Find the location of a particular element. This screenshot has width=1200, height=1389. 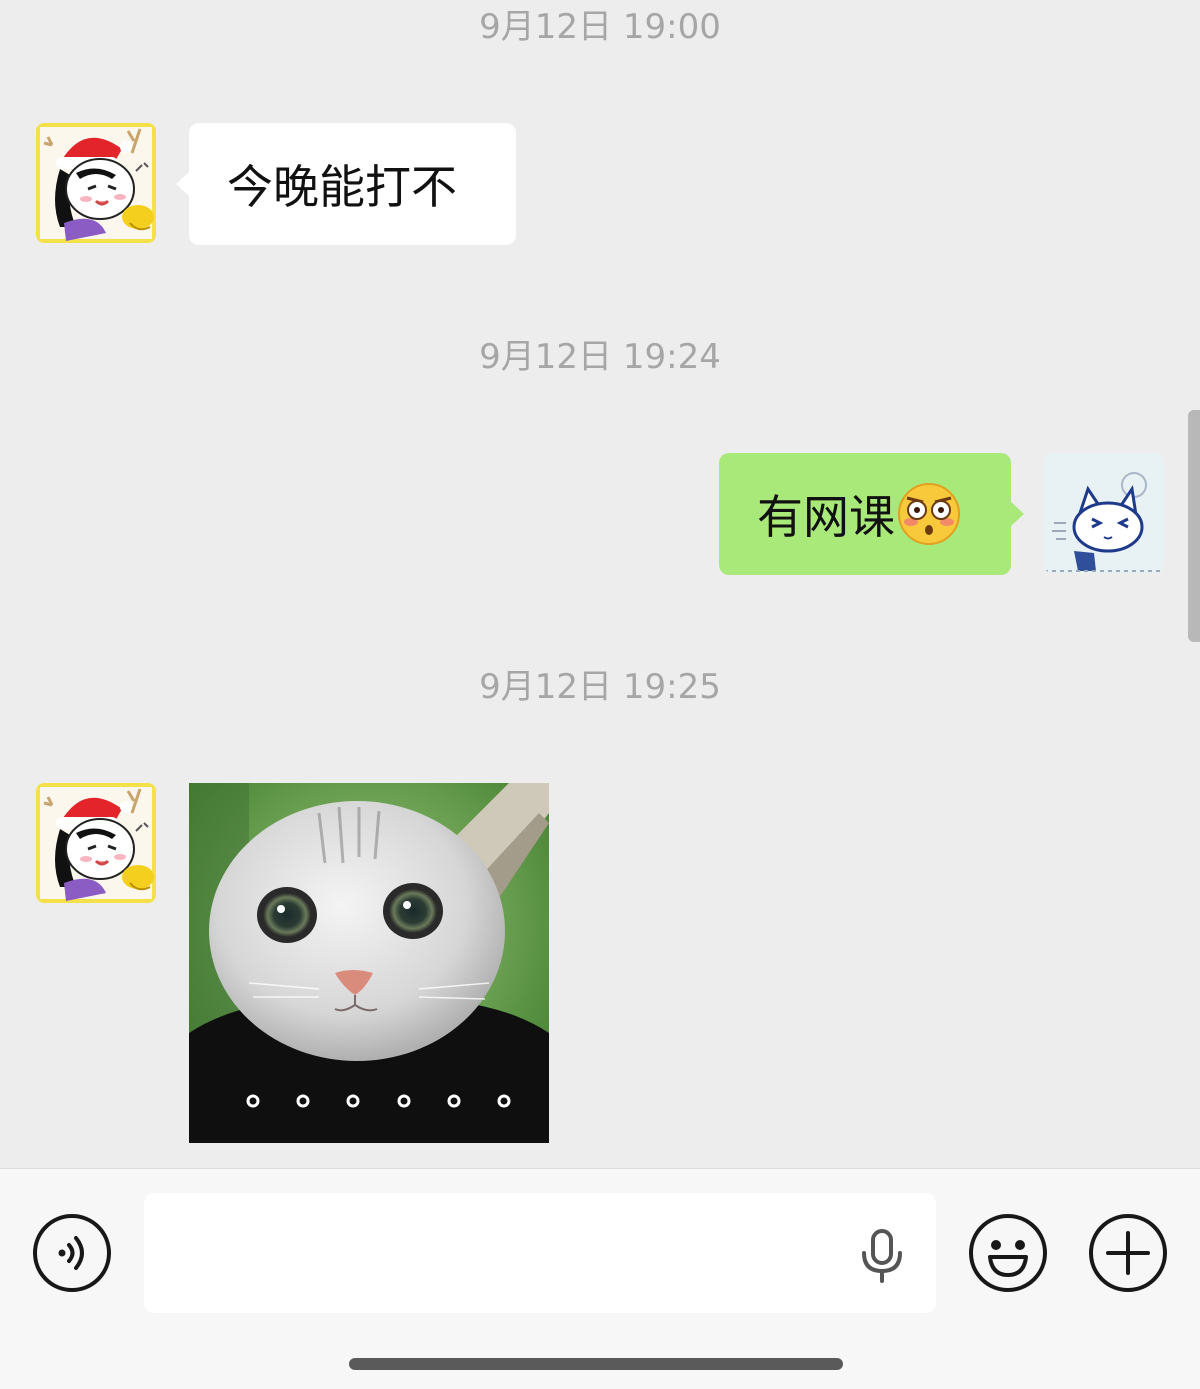

message-input is located at coordinates (540, 1253).